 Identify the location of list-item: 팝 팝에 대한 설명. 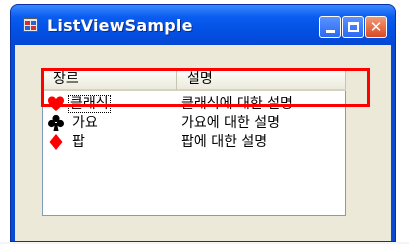
(194, 142).